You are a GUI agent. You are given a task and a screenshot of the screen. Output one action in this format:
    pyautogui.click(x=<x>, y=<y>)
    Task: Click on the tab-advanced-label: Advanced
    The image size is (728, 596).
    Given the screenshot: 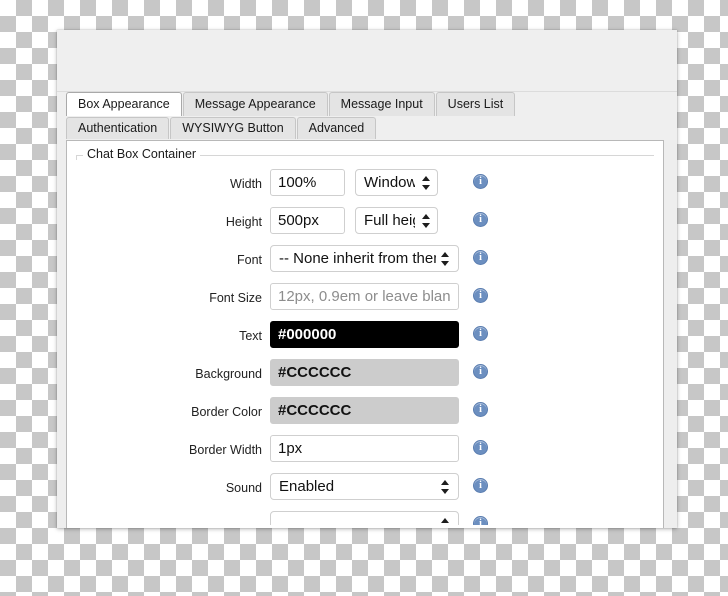 What is the action you would take?
    pyautogui.click(x=336, y=128)
    